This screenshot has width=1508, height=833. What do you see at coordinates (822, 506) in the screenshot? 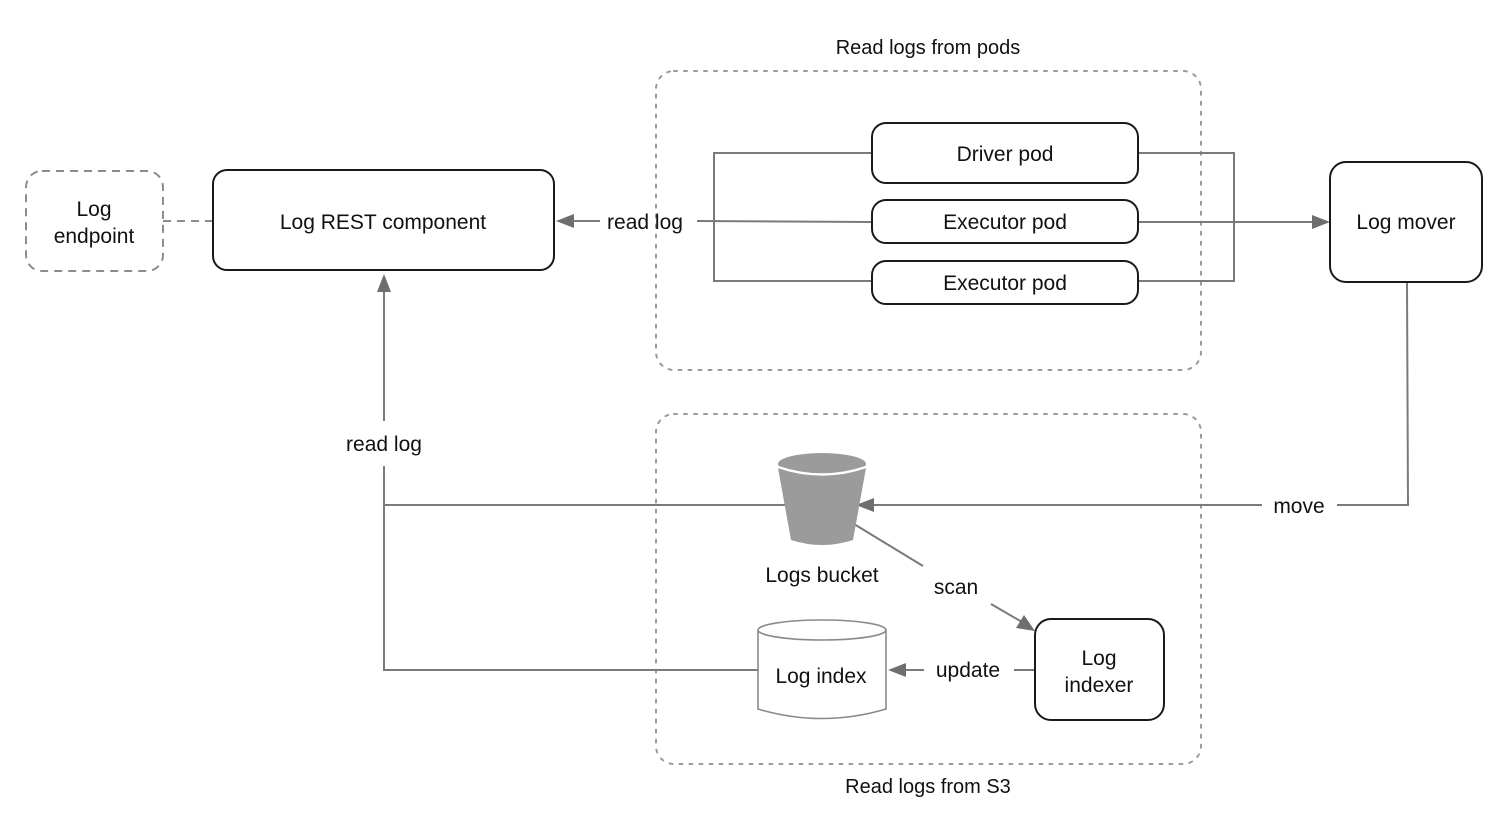
I see `bucket-body` at bounding box center [822, 506].